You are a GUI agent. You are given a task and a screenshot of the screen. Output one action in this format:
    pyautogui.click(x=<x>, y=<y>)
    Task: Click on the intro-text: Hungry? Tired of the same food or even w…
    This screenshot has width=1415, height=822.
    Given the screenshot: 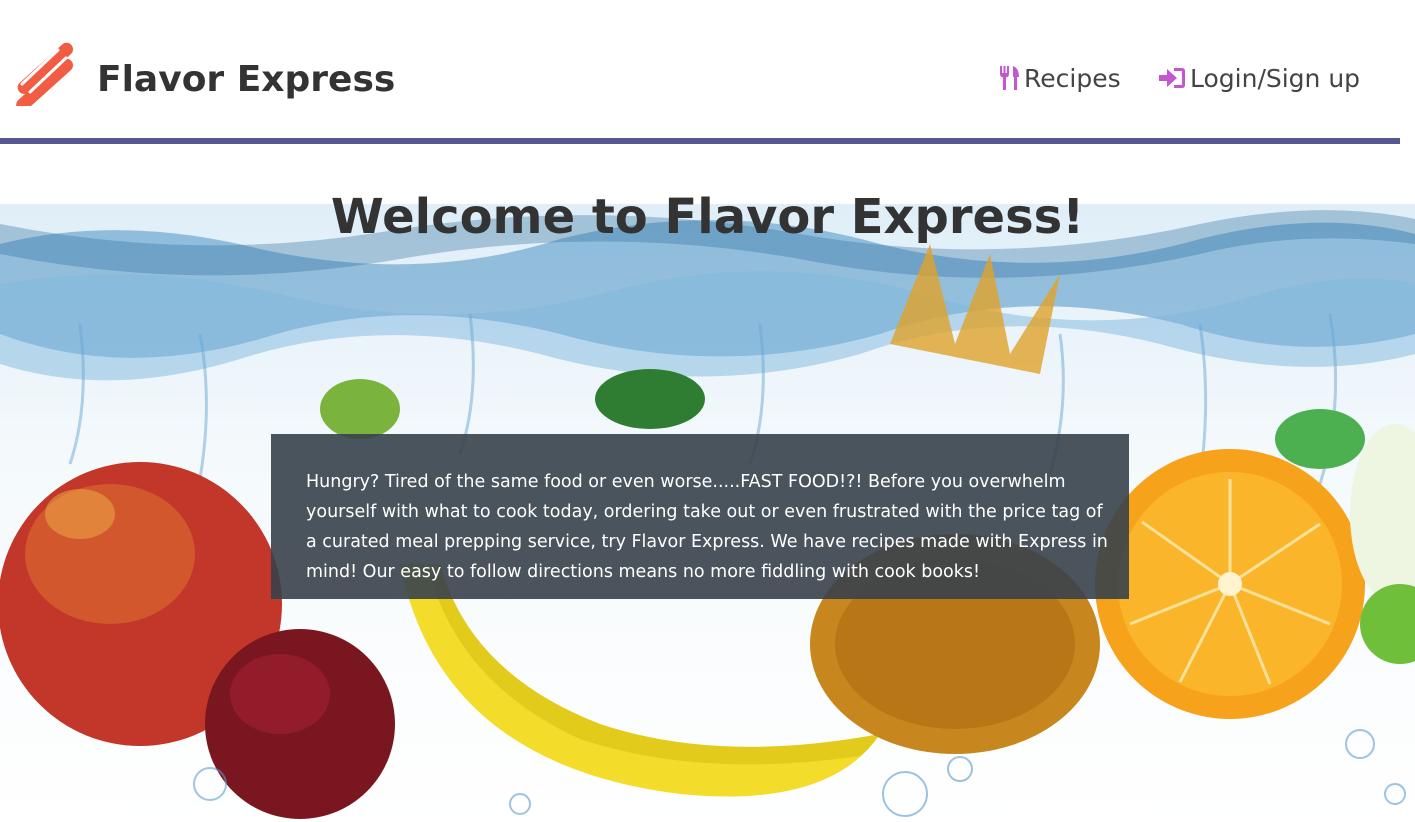 What is the action you would take?
    pyautogui.click(x=707, y=527)
    